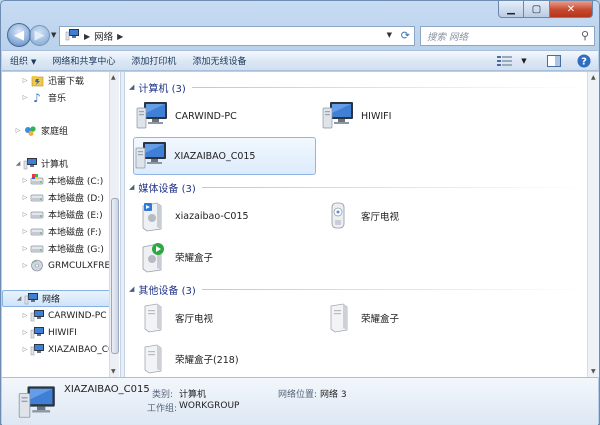 Image resolution: width=600 pixels, height=425 pixels. I want to click on change-view-icon, so click(504, 60).